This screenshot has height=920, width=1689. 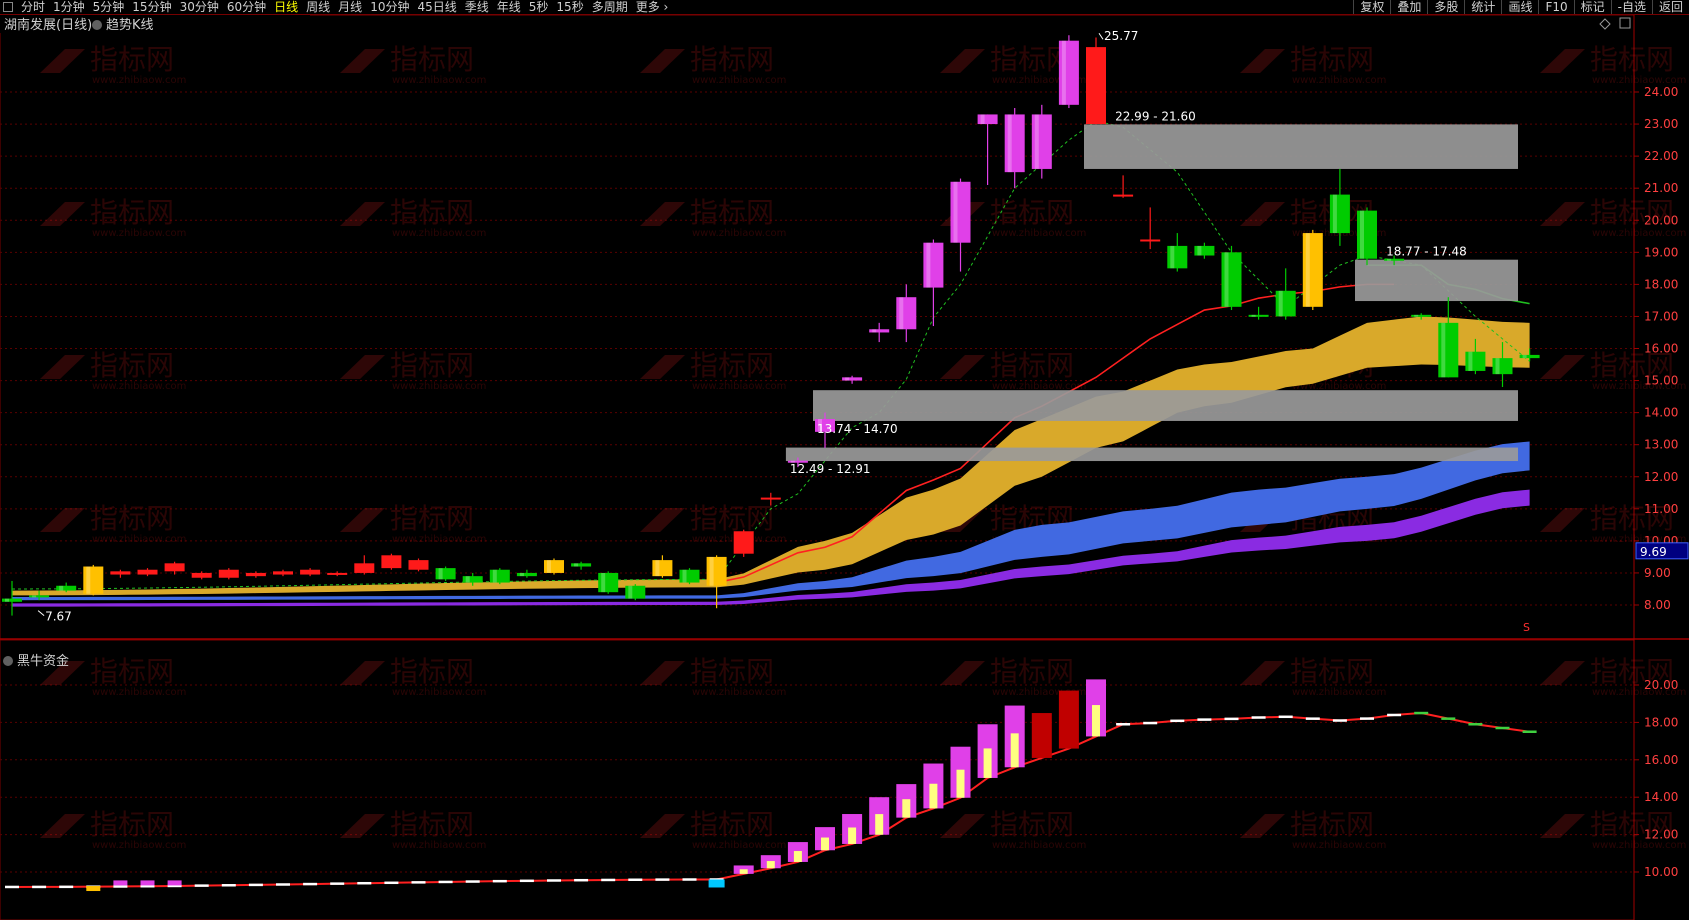 I want to click on tool-button-4: 画线, so click(x=1519, y=7).